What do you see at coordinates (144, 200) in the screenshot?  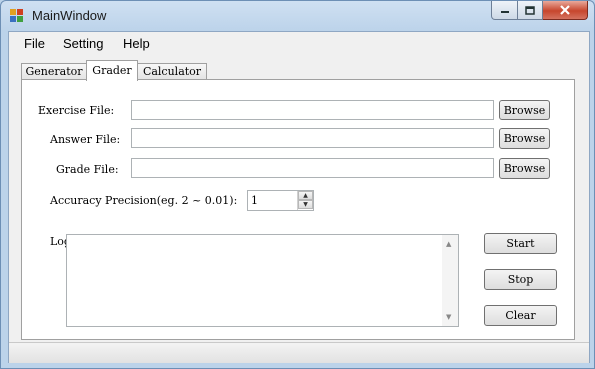 I see `accuracy-precision-label: Accuracy Precision(eg. 2 ~ 0.01):` at bounding box center [144, 200].